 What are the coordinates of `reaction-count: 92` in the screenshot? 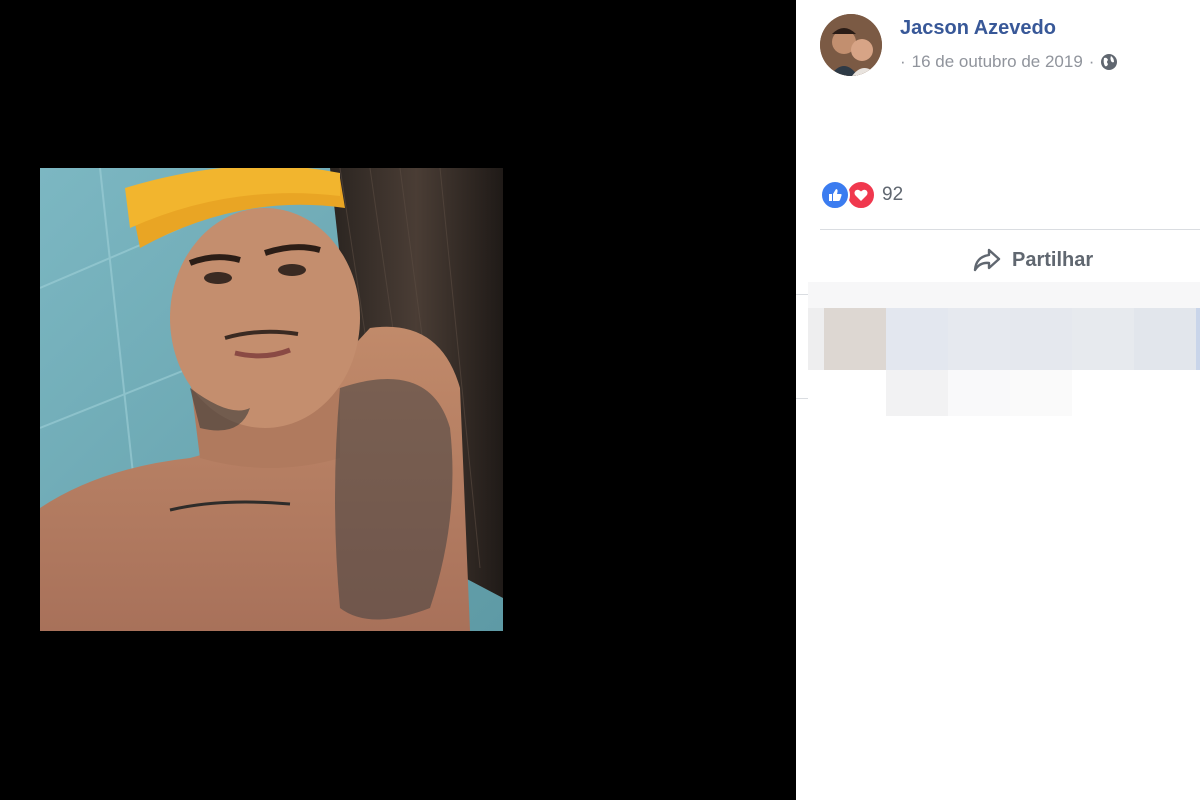 It's located at (892, 195).